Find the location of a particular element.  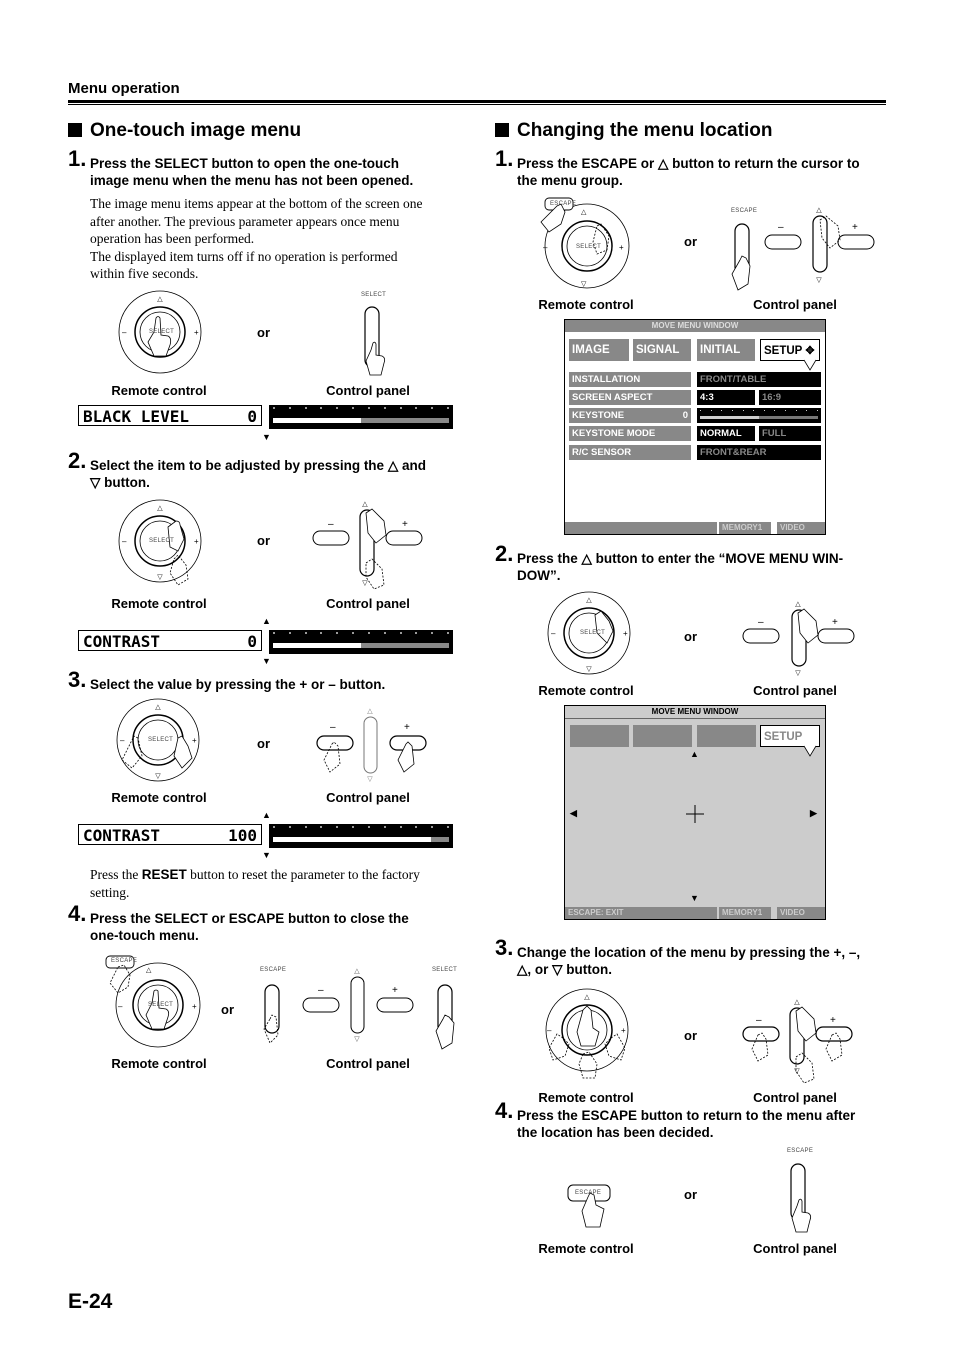

panel-escape-label: ESCAPE is located at coordinates (800, 1151).